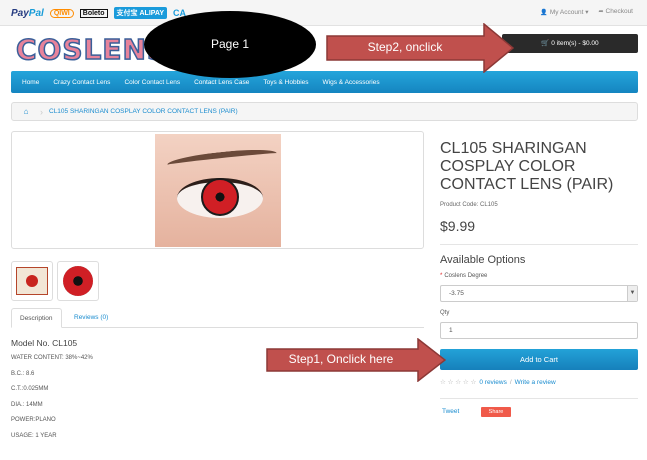 The width and height of the screenshot is (647, 460). I want to click on site-logo: COSLENS, so click(91, 50).